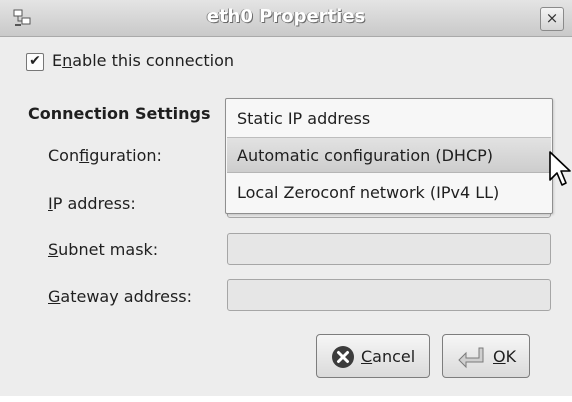 The image size is (572, 402). I want to click on enable-connection-checkbox: ✔, so click(35, 62).